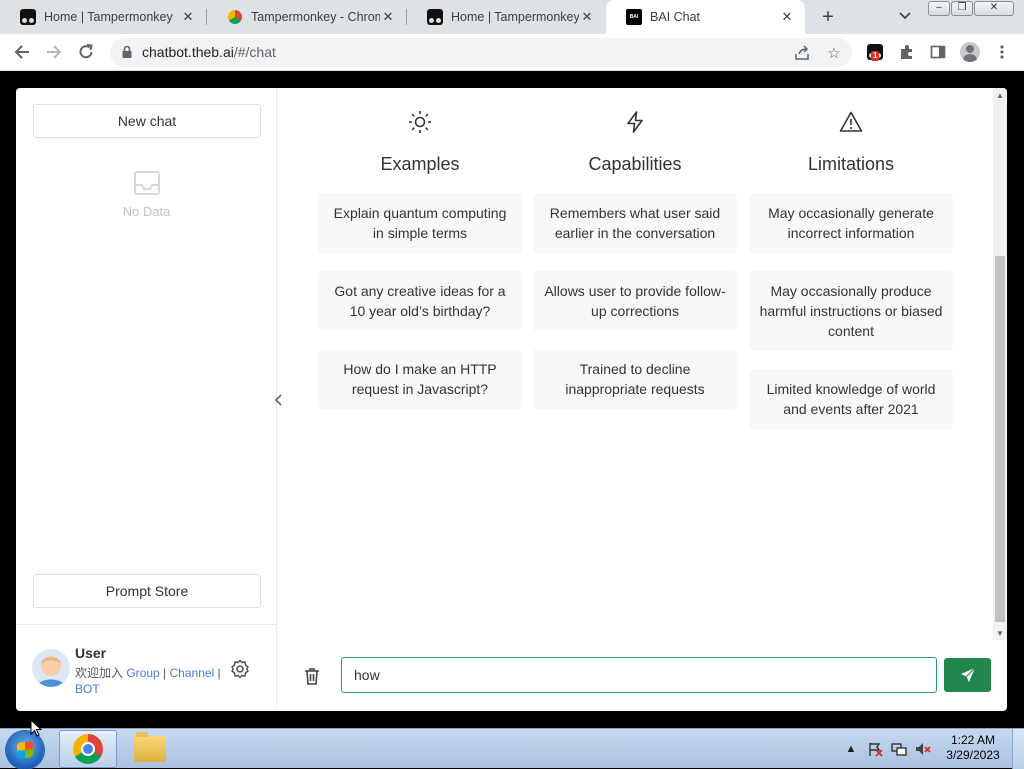 The height and width of the screenshot is (769, 1024). What do you see at coordinates (970, 52) in the screenshot?
I see `profile-avatar-icon` at bounding box center [970, 52].